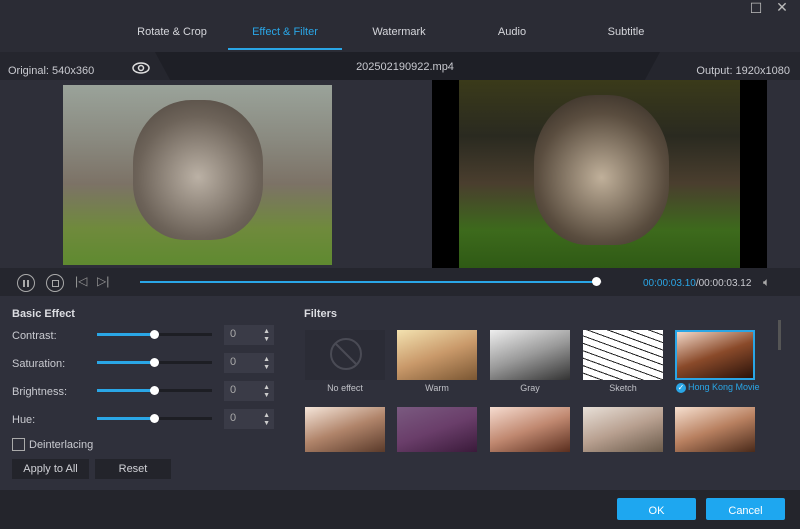 The width and height of the screenshot is (800, 529). I want to click on next-frame-icon: ▷|, so click(103, 281).